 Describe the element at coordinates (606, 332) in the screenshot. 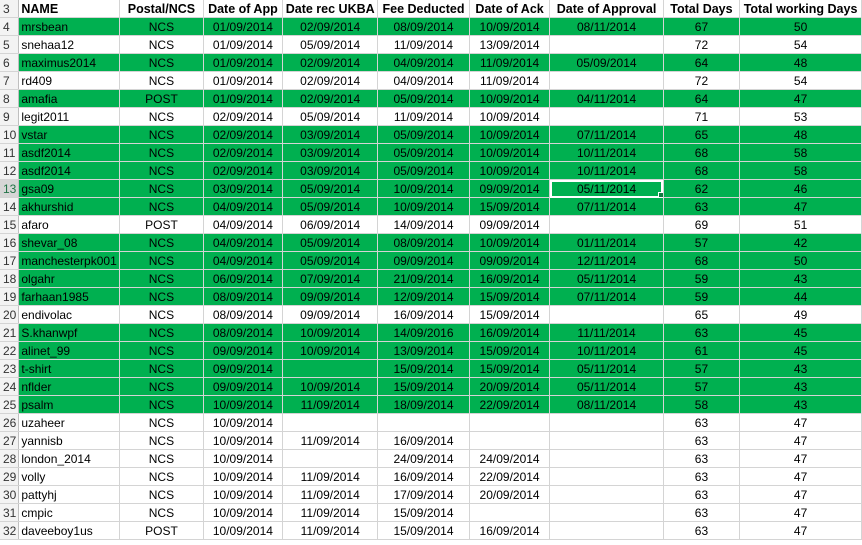

I see `cell-date-of-approval: 11/11/2014` at that location.